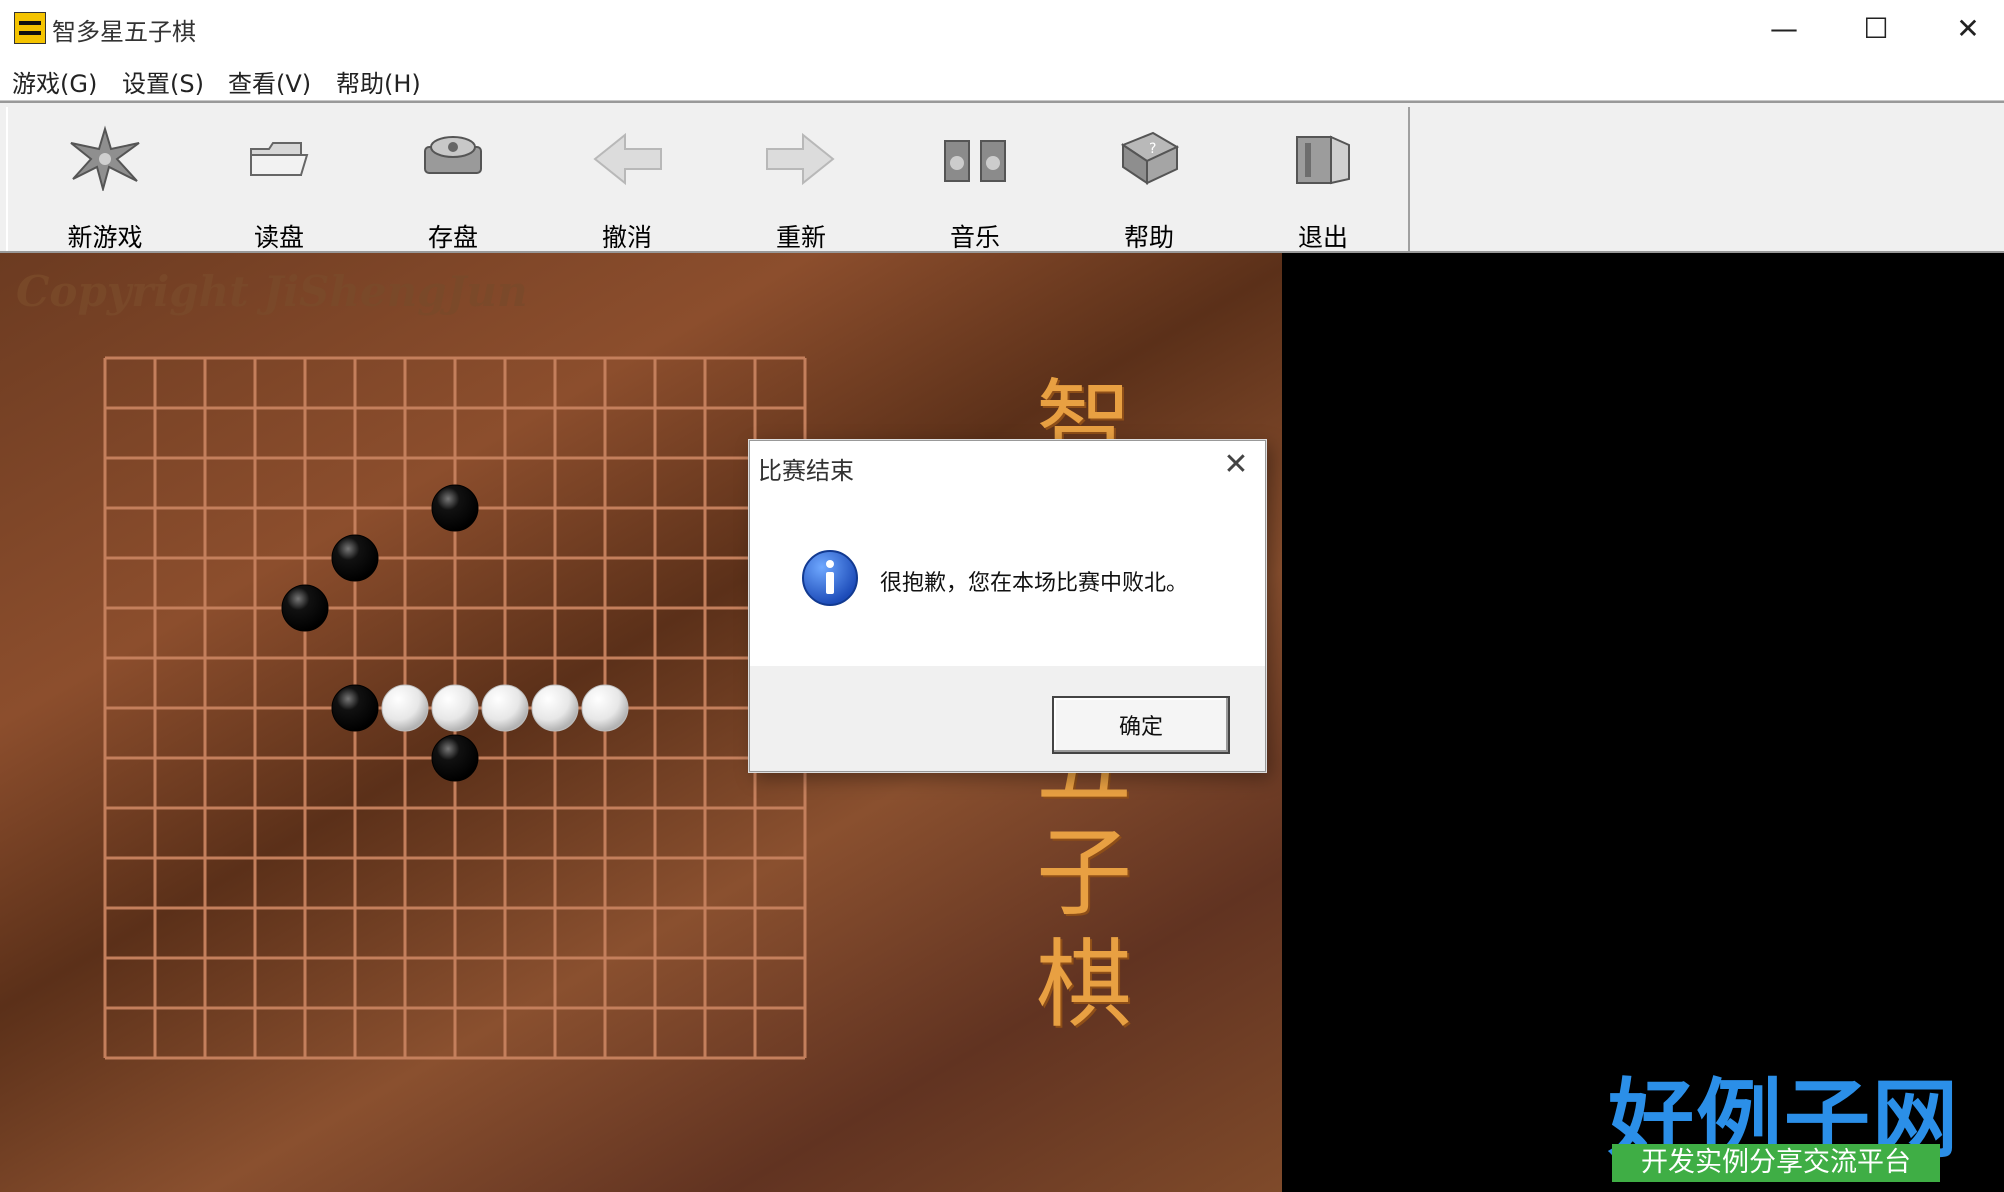 This screenshot has height=1192, width=2004. What do you see at coordinates (975, 161) in the screenshot?
I see `music-speakers-icon` at bounding box center [975, 161].